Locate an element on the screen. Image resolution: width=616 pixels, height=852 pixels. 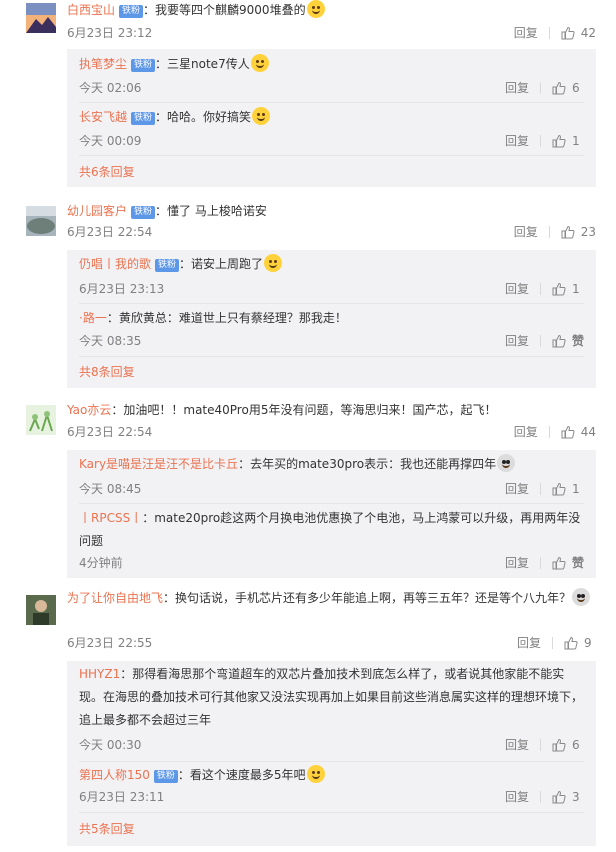
reply-body: ：哈哈。你好搞笑 is located at coordinates (203, 117).